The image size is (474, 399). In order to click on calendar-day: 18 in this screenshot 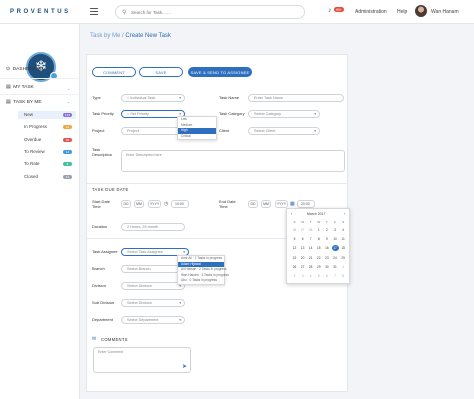, I will do `click(343, 248)`.